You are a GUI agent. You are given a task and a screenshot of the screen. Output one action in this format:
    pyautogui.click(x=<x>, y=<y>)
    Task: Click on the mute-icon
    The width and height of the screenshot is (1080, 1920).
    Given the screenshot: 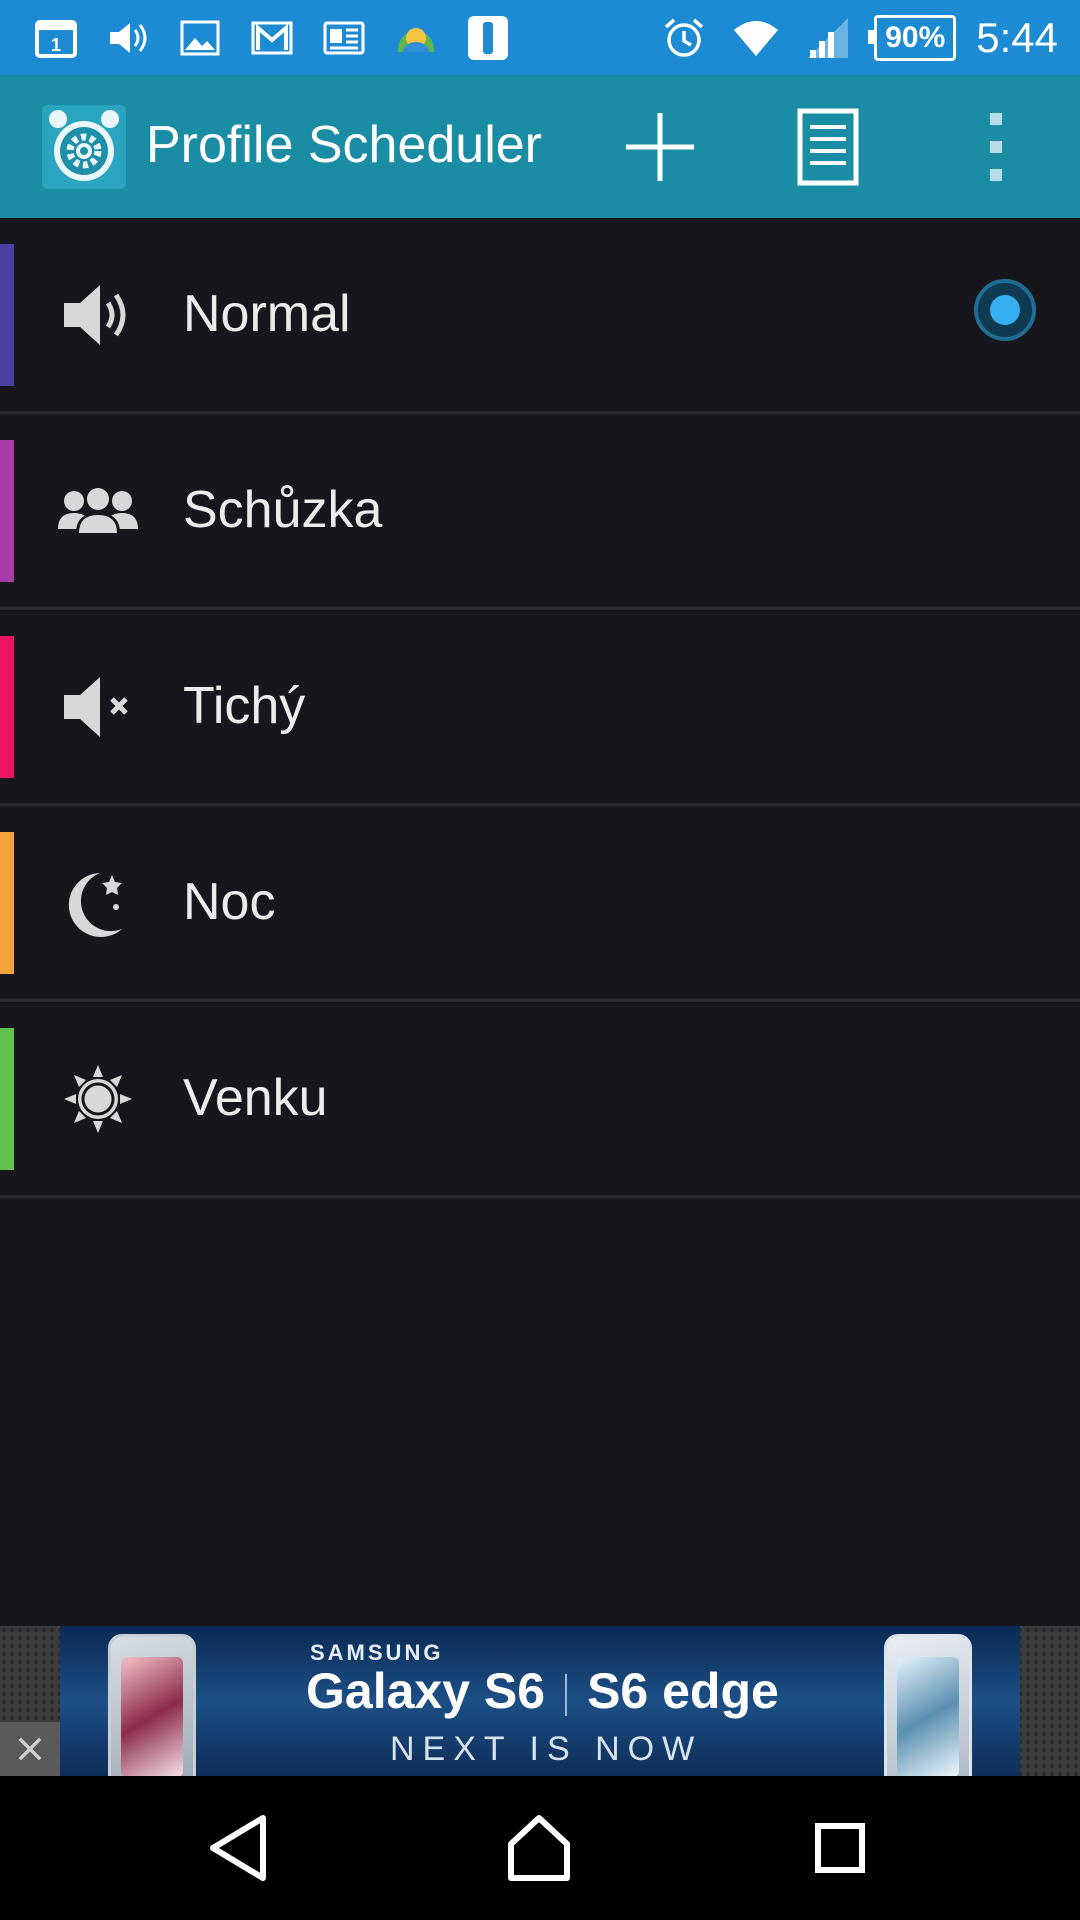 What is the action you would take?
    pyautogui.click(x=98, y=707)
    